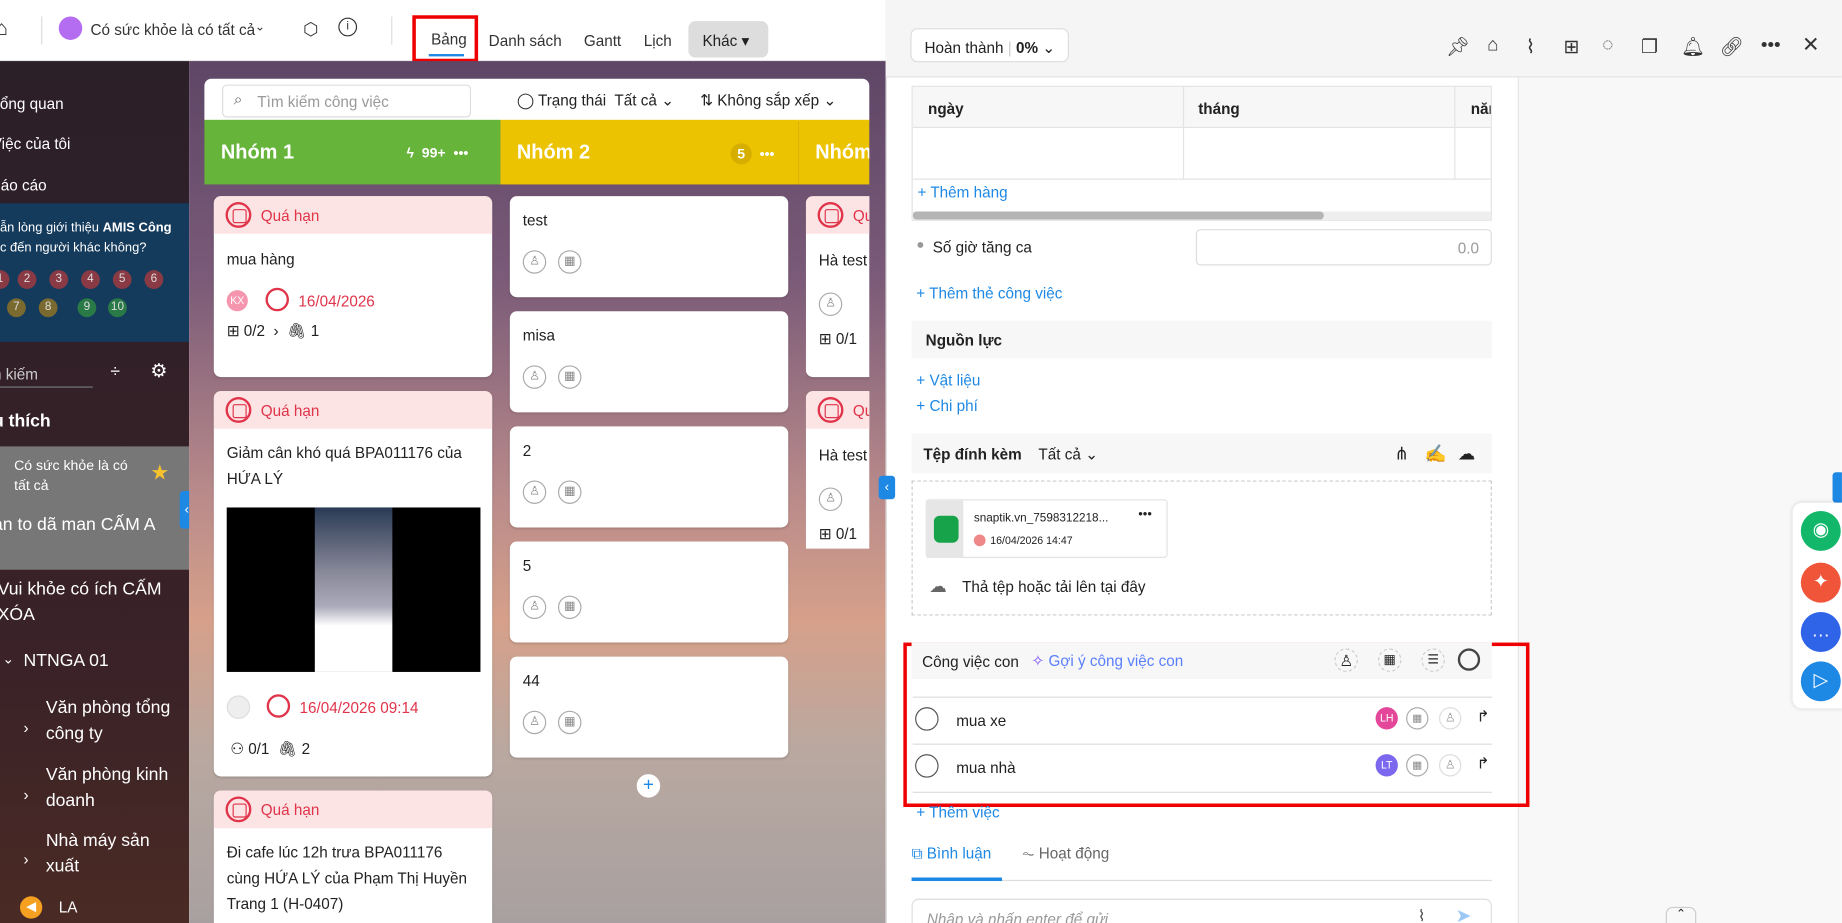 Image resolution: width=1842 pixels, height=923 pixels. What do you see at coordinates (728, 39) in the screenshot?
I see `more-views-button: Khác ▾` at bounding box center [728, 39].